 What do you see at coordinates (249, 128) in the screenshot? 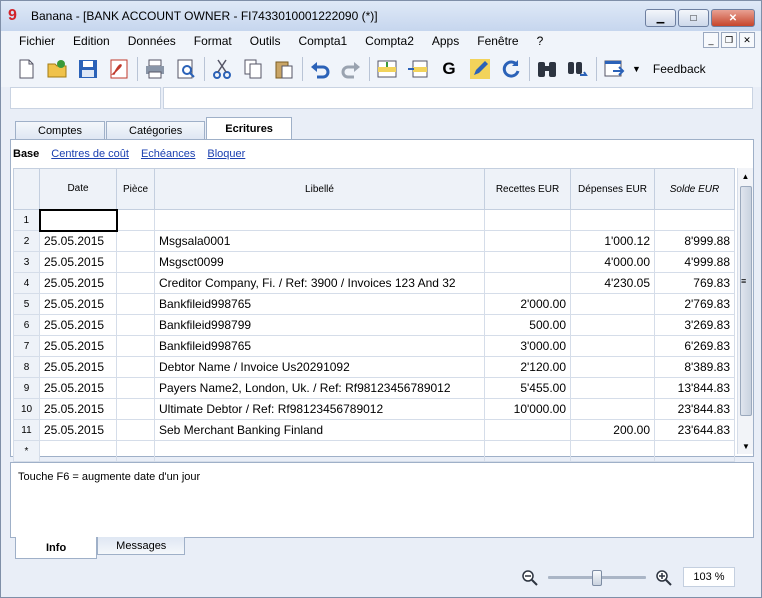
I see `tab-ecritures: Ecritures` at bounding box center [249, 128].